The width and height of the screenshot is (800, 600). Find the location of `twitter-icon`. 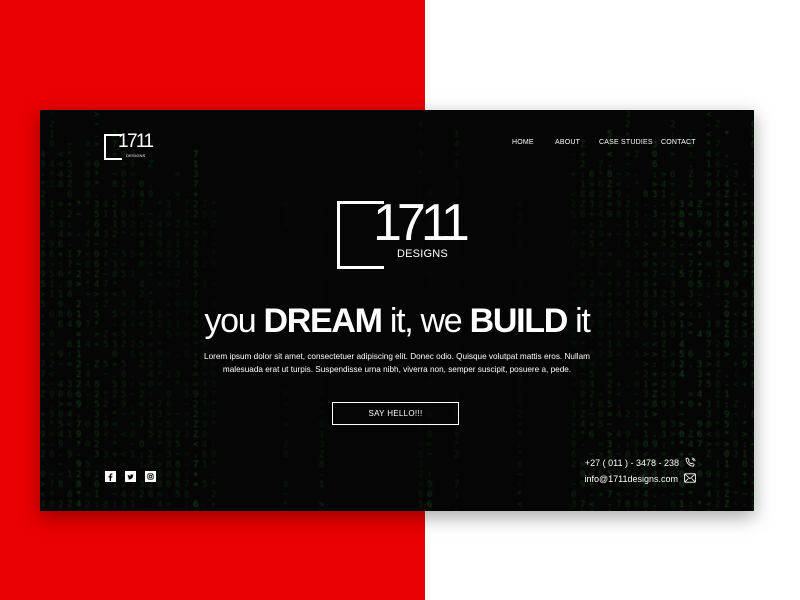

twitter-icon is located at coordinates (130, 476).